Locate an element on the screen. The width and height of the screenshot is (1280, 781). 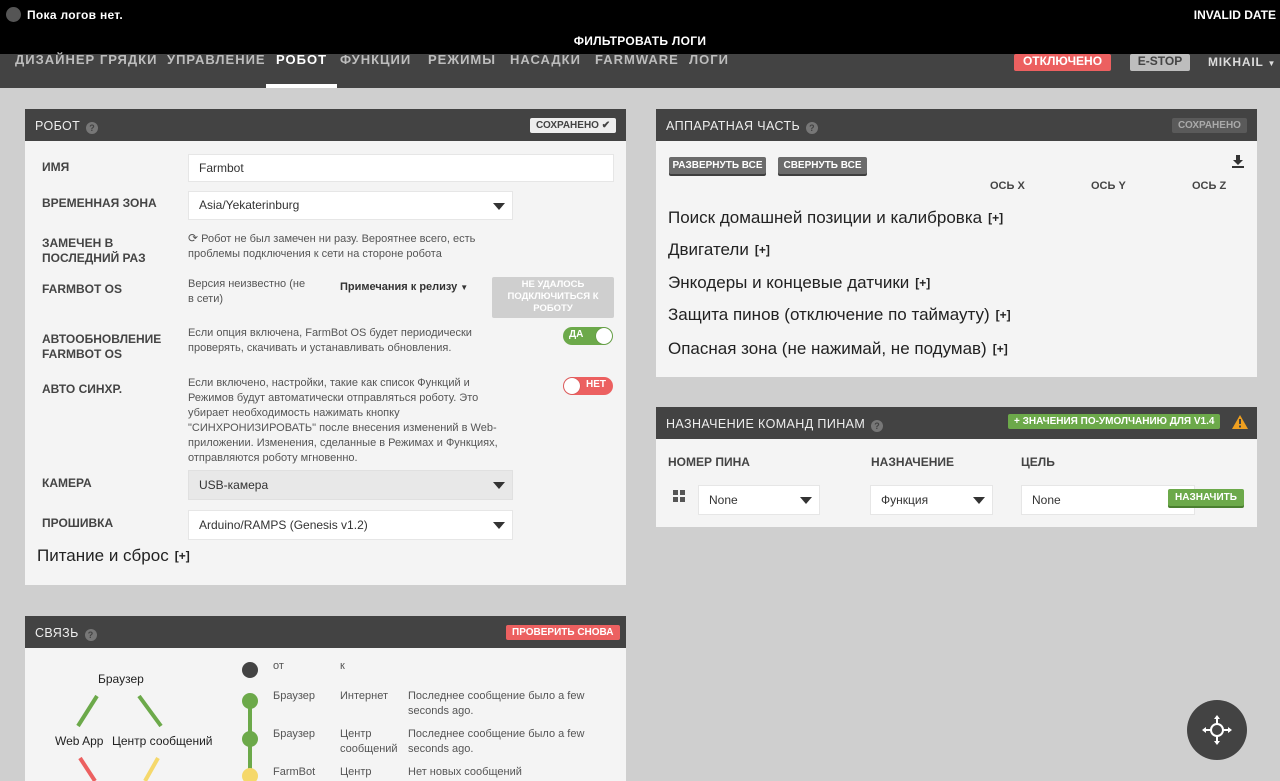
tab-garden-designer: ДИЗАЙНЕР ГРЯДКИ is located at coordinates (86, 70).